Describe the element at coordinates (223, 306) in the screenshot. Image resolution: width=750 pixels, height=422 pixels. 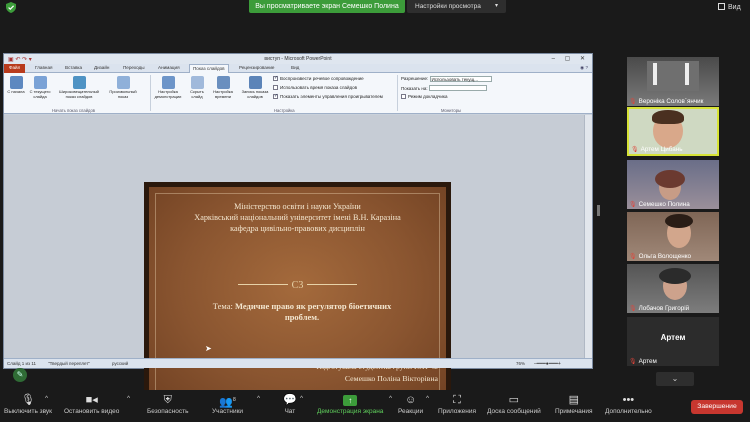
I see `topic-label: Тема:` at that location.